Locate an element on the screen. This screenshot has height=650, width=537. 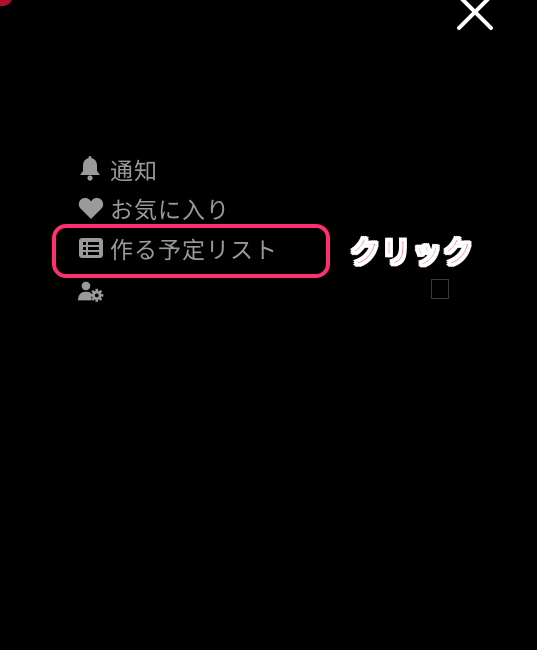
menu-item-label: 作る予定リスト is located at coordinates (194, 251).